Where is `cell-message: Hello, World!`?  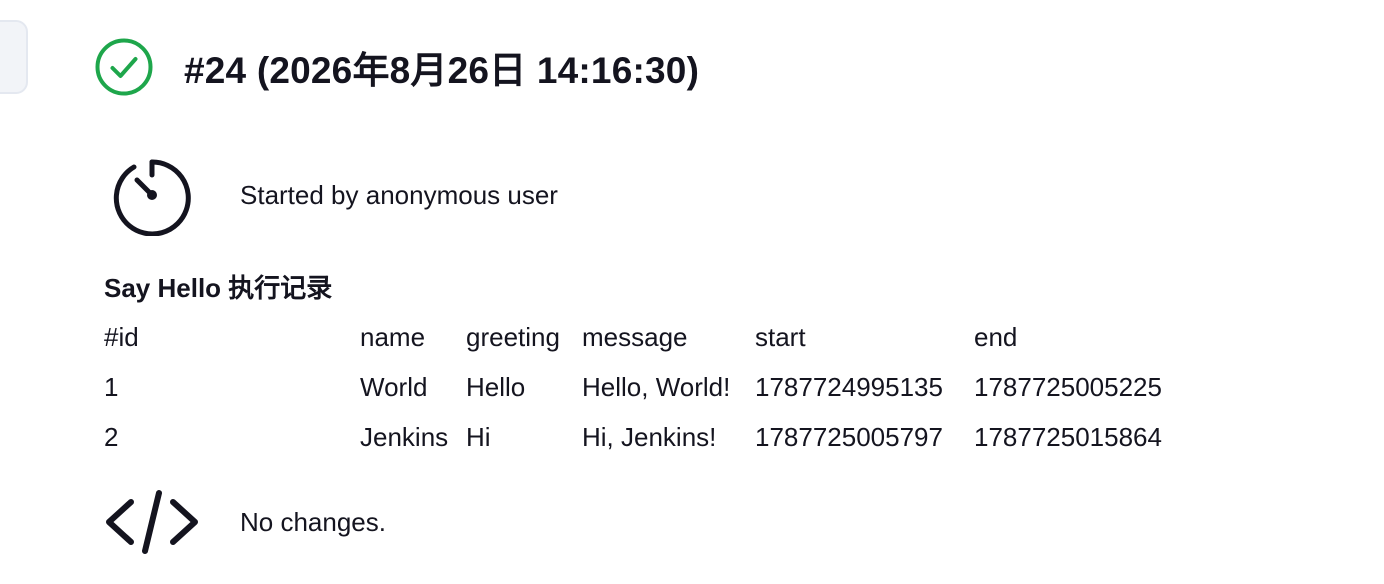
cell-message: Hello, World! is located at coordinates (656, 386).